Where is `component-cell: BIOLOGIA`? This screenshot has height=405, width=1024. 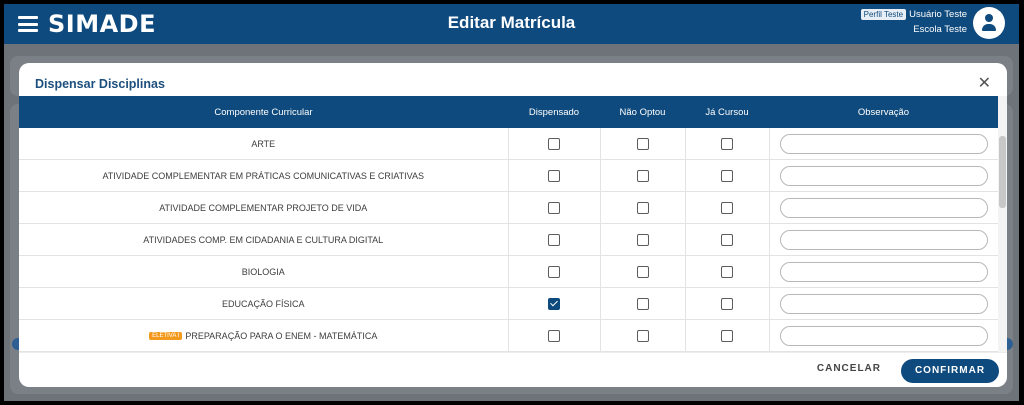
component-cell: BIOLOGIA is located at coordinates (263, 271).